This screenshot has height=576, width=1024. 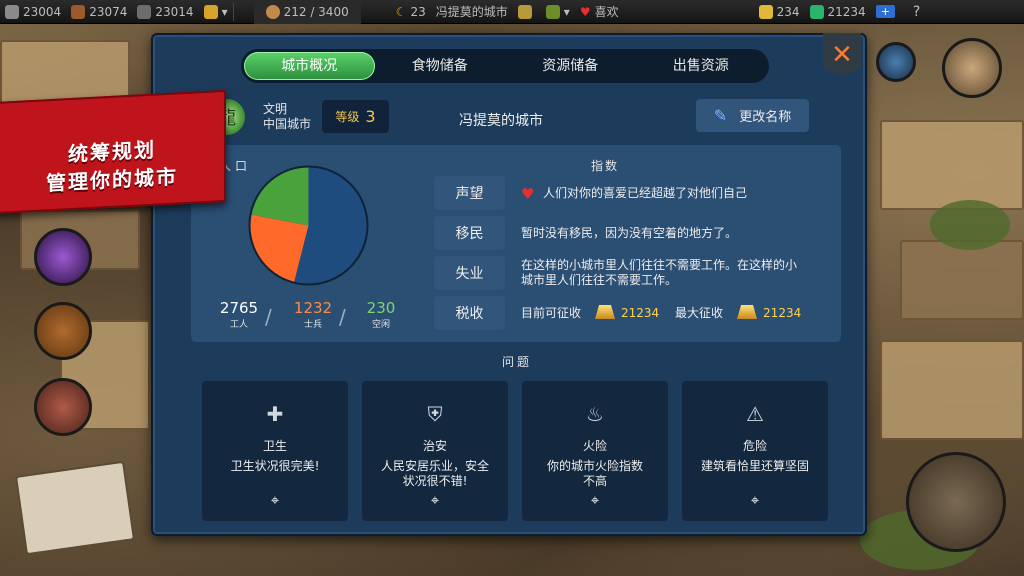 I want to click on gold-bars-icon, so click(x=605, y=312).